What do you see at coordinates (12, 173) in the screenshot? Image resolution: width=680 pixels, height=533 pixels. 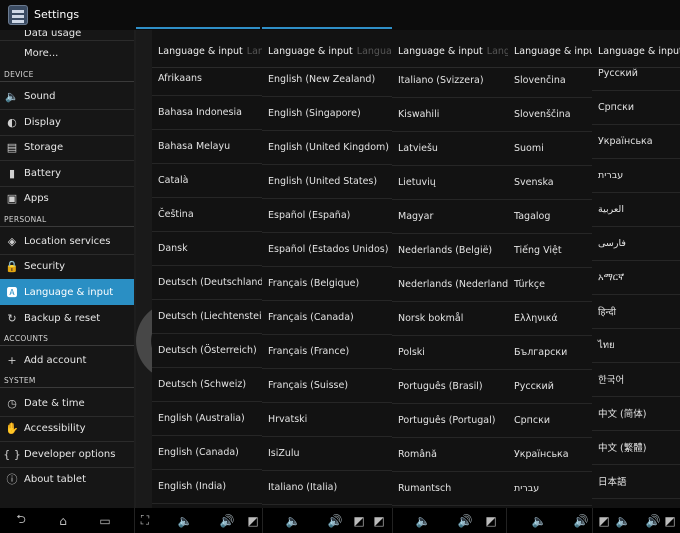 I see `battery-icon: ▮` at bounding box center [12, 173].